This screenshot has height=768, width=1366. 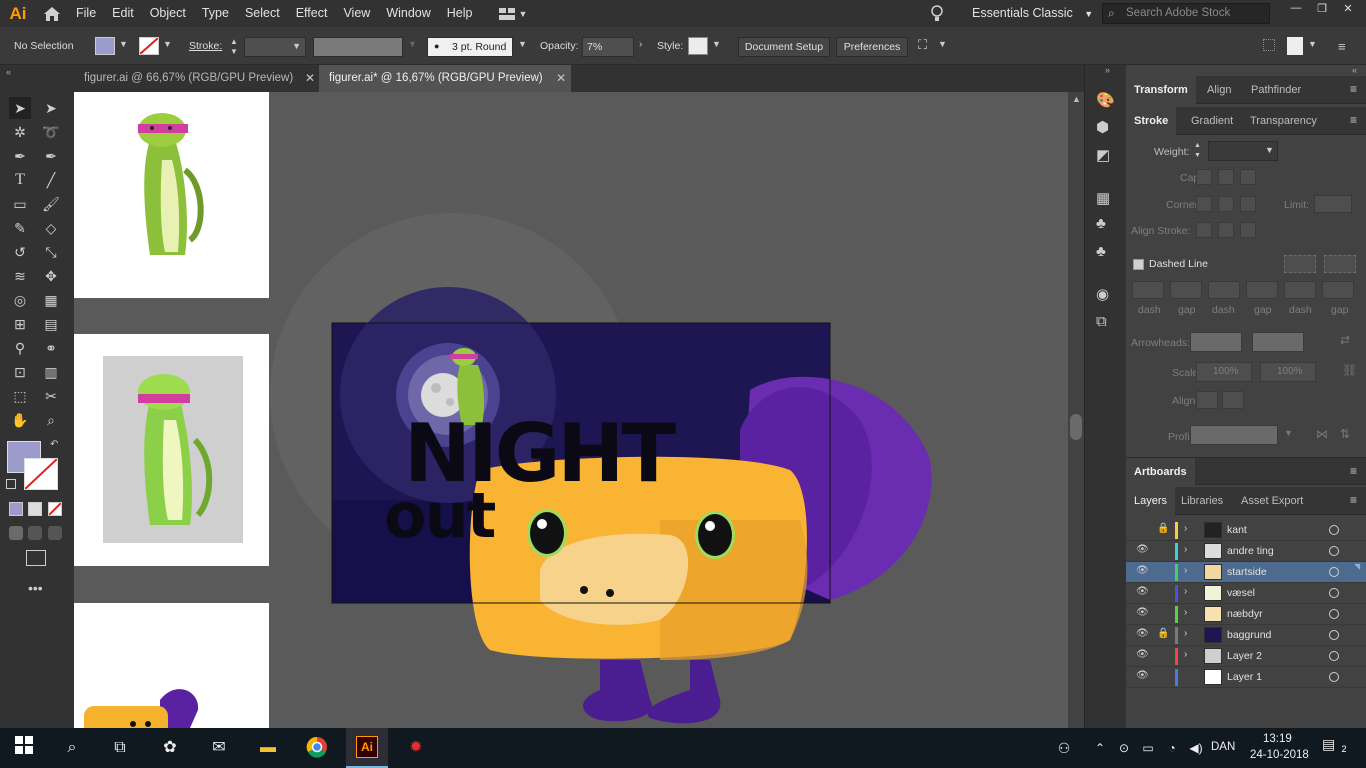 I want to click on symbols-panel-icon: ♣, so click(x=1101, y=223).